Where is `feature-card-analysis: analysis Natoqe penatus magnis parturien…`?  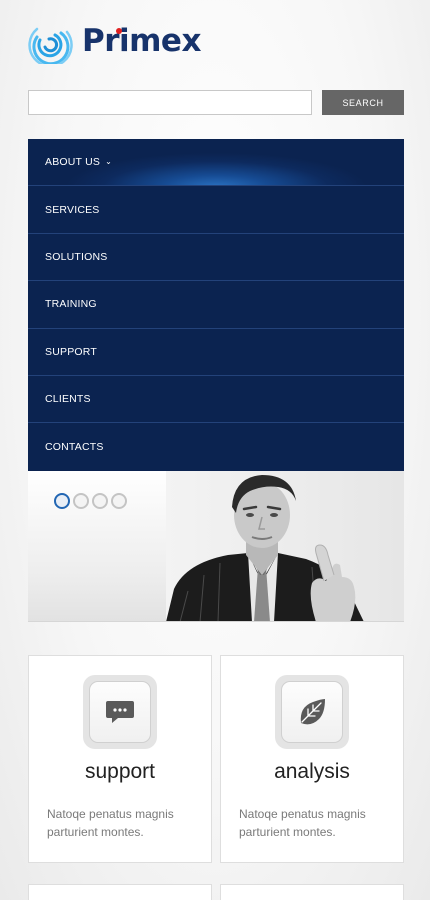
feature-card-analysis: analysis Natoqe penatus magnis parturien… is located at coordinates (312, 759).